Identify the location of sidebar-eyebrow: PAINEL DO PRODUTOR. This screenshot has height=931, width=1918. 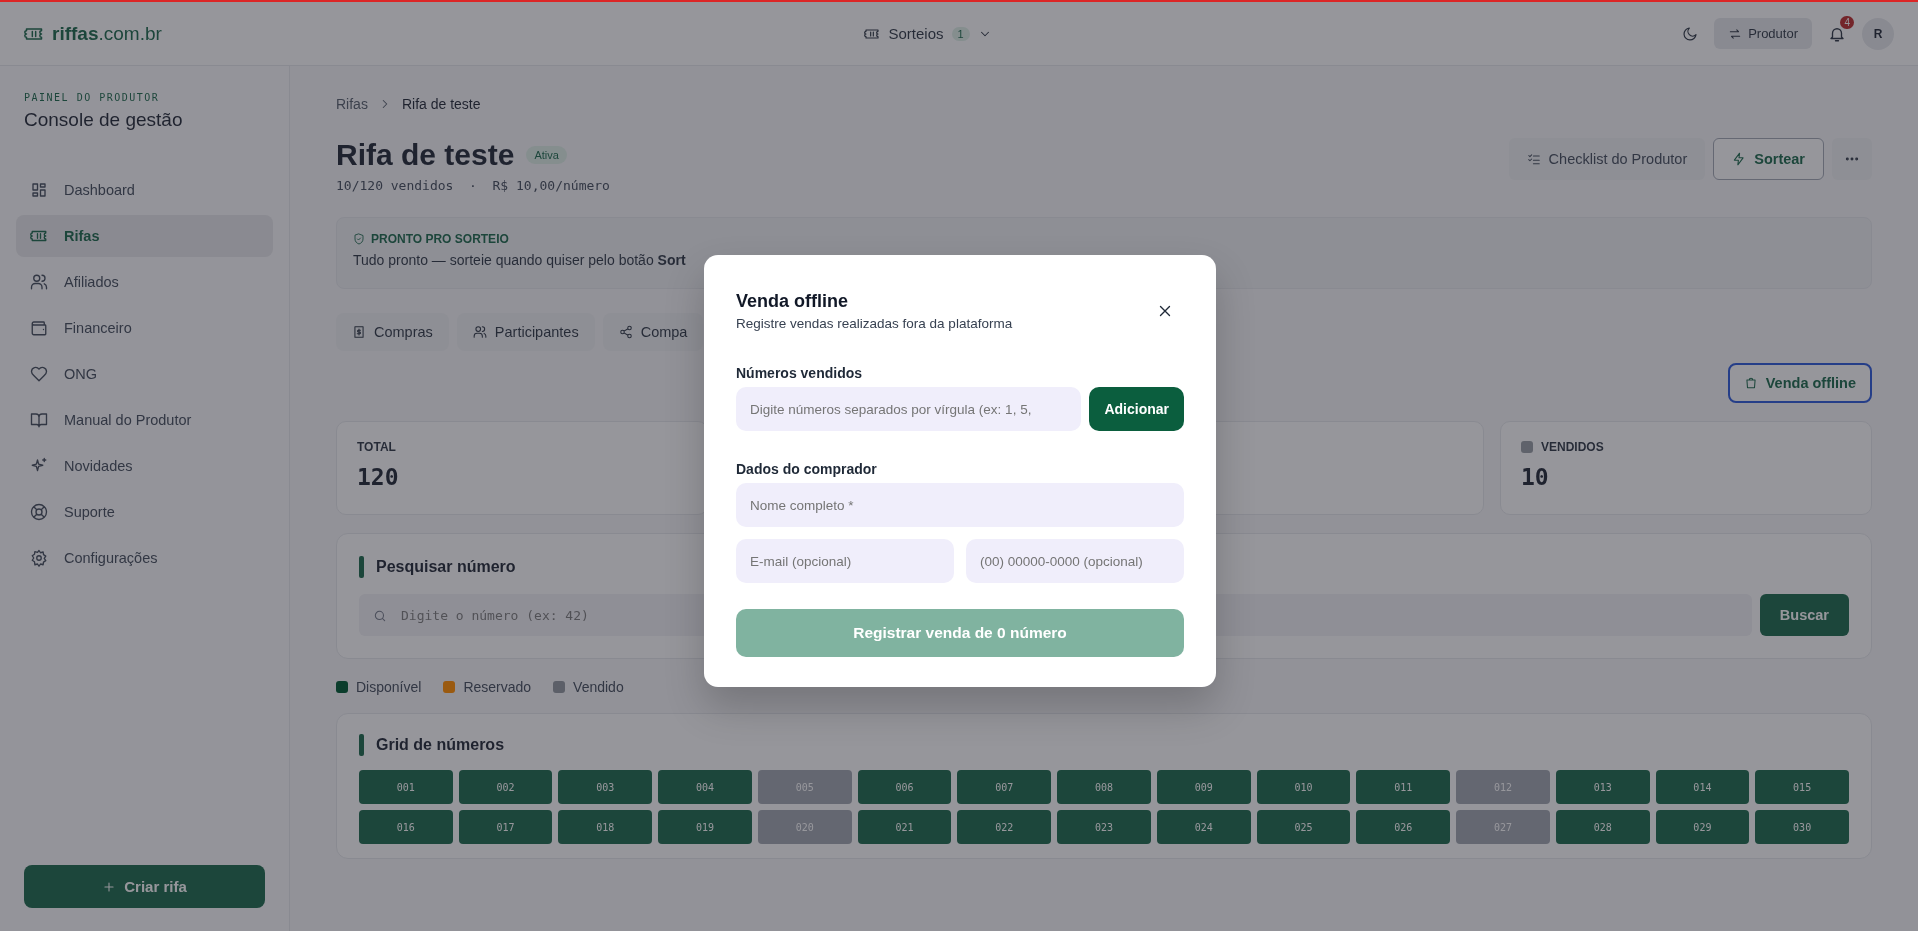
(92, 97).